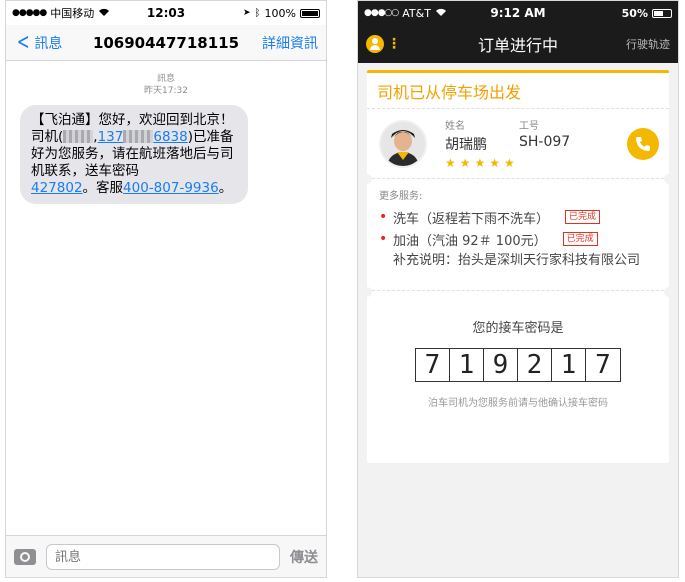 Image resolution: width=685 pixels, height=582 pixels. I want to click on track-button: 行驶轨迹, so click(648, 44).